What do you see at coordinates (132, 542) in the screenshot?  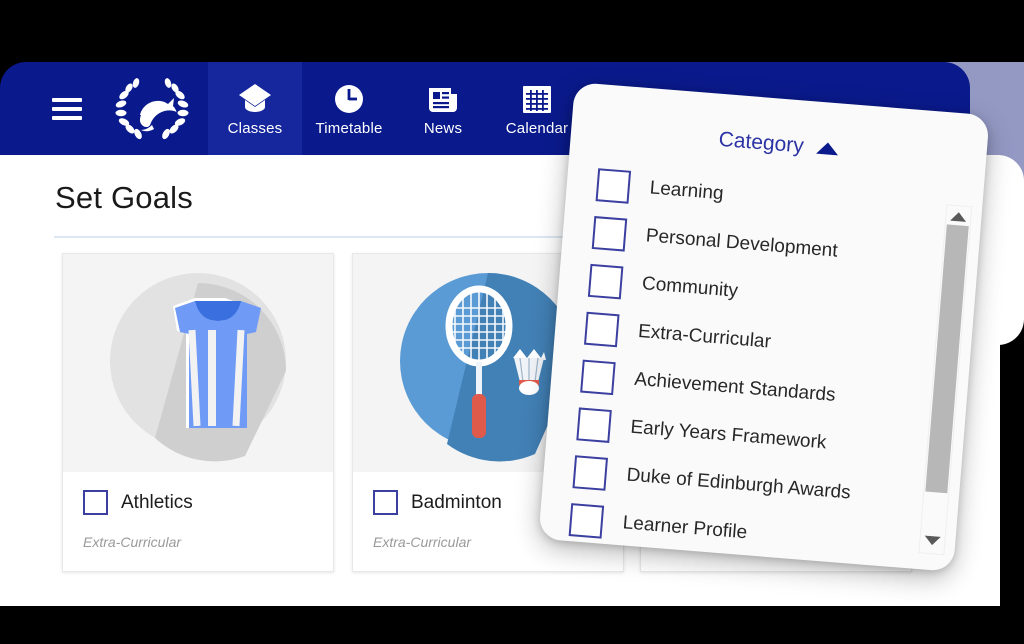 I see `goal-card-category: Extra-Curricular` at bounding box center [132, 542].